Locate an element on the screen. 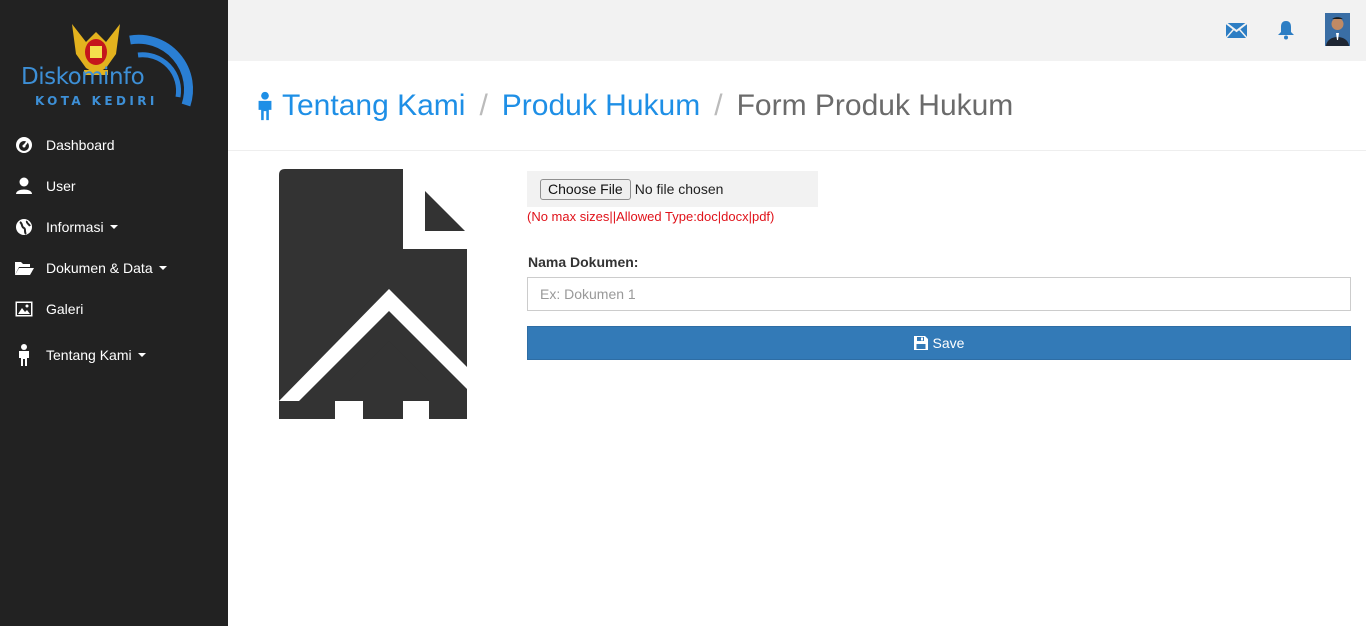 This screenshot has width=1366, height=626. sidebar-item-dashboard: Dashboard is located at coordinates (114, 144).